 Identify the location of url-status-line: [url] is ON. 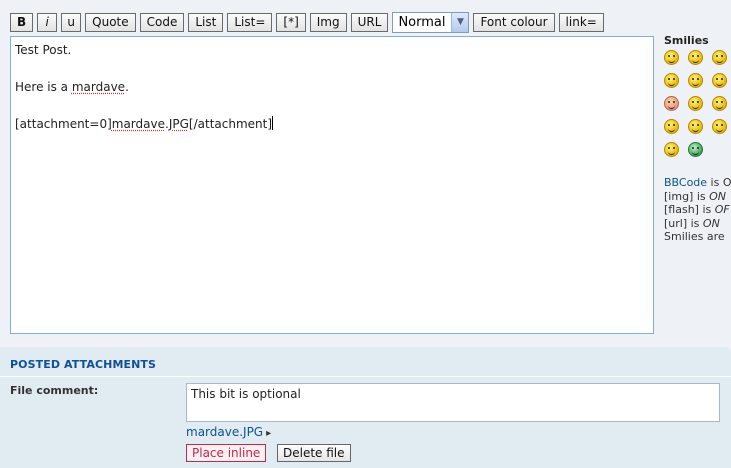
(697, 224).